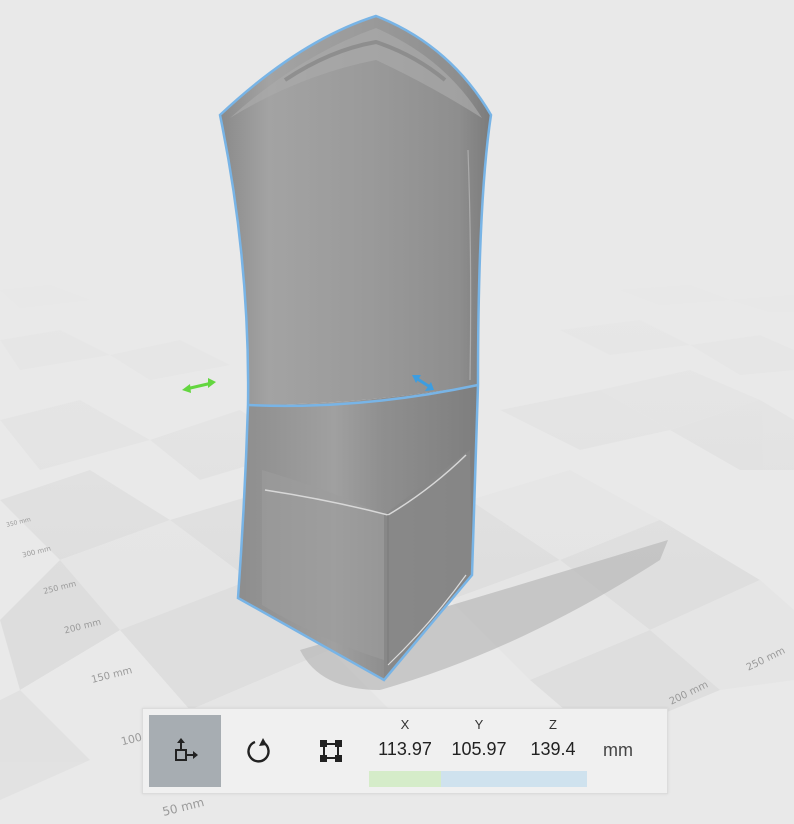  What do you see at coordinates (553, 749) in the screenshot?
I see `z-dimension-value: 139.4` at bounding box center [553, 749].